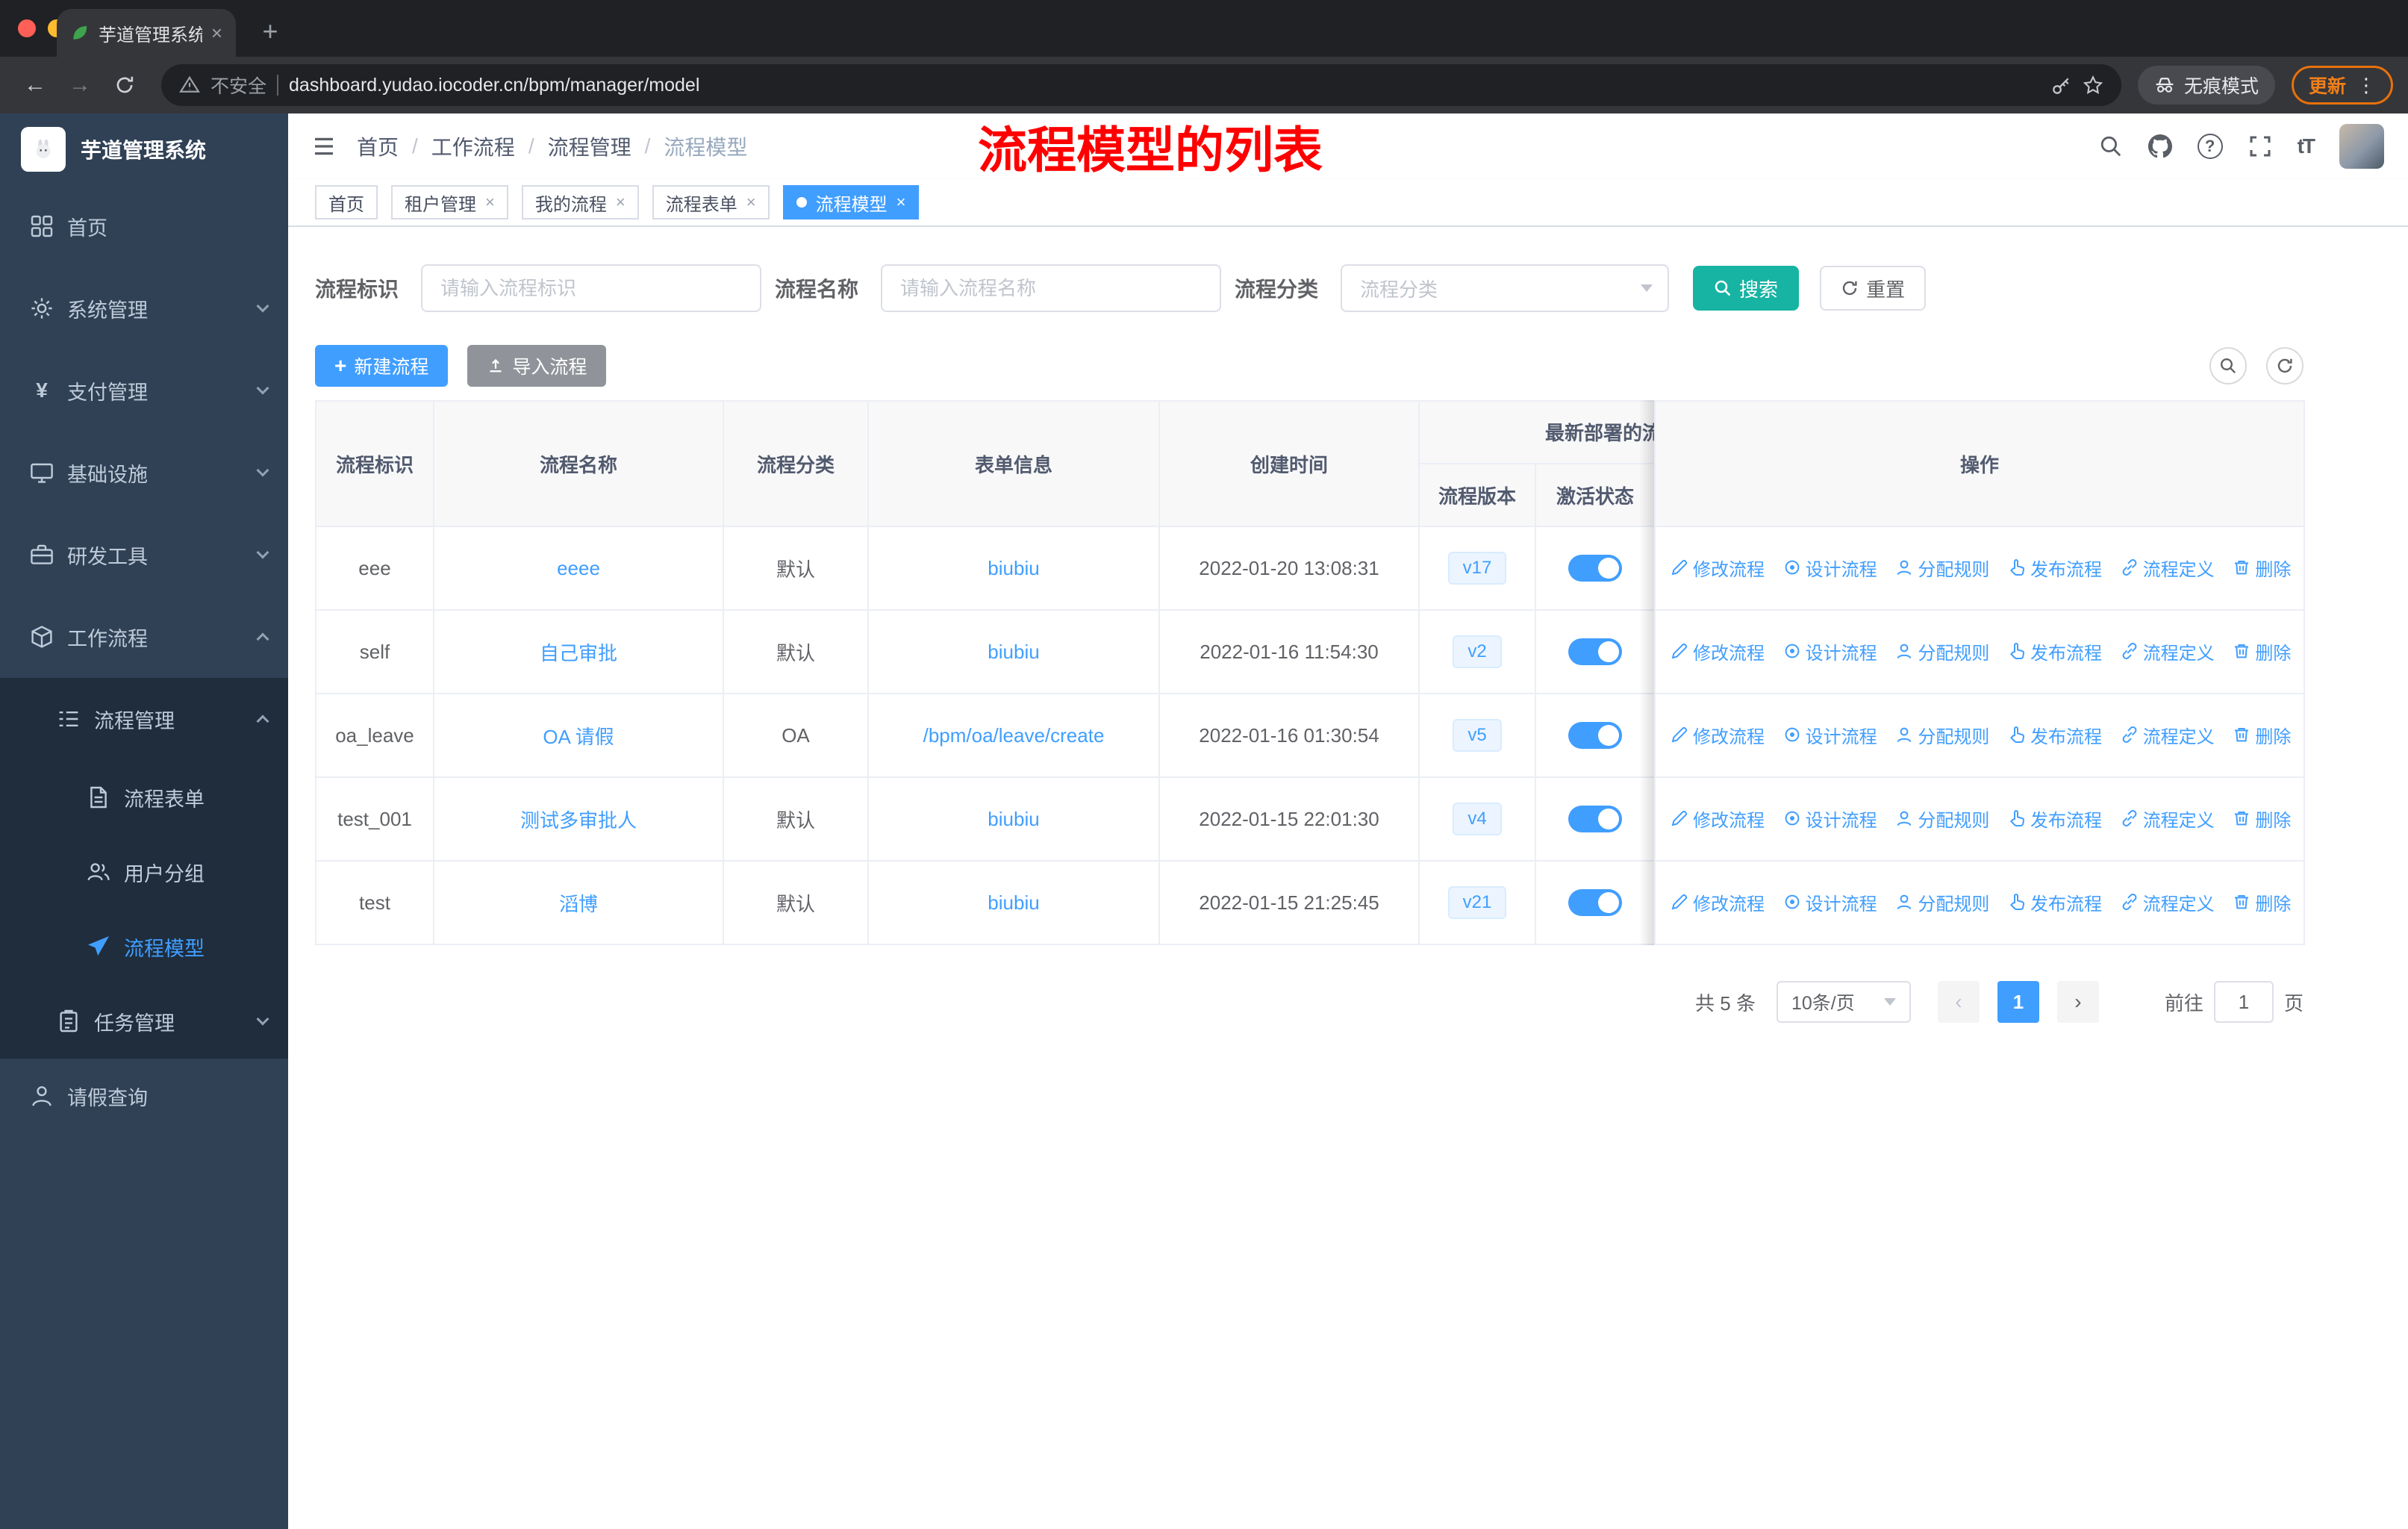 This screenshot has height=1529, width=2408. What do you see at coordinates (578, 737) in the screenshot?
I see `flow-name-link: OA 请假` at bounding box center [578, 737].